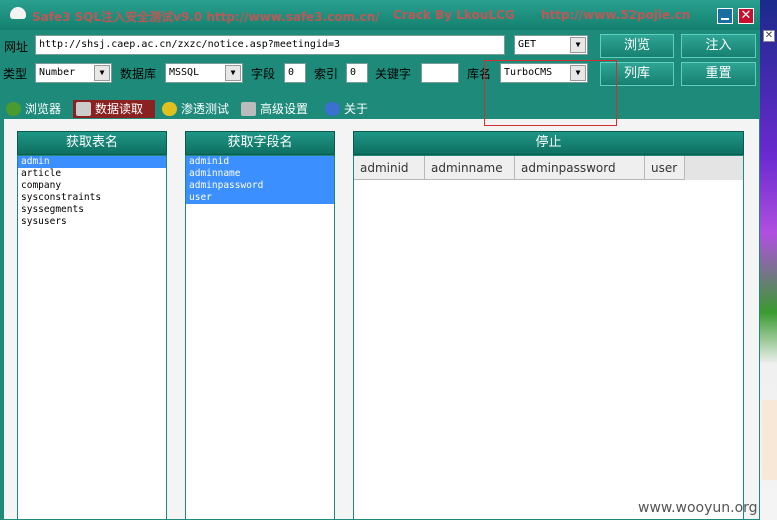  What do you see at coordinates (83, 109) in the screenshot?
I see `database-icon` at bounding box center [83, 109].